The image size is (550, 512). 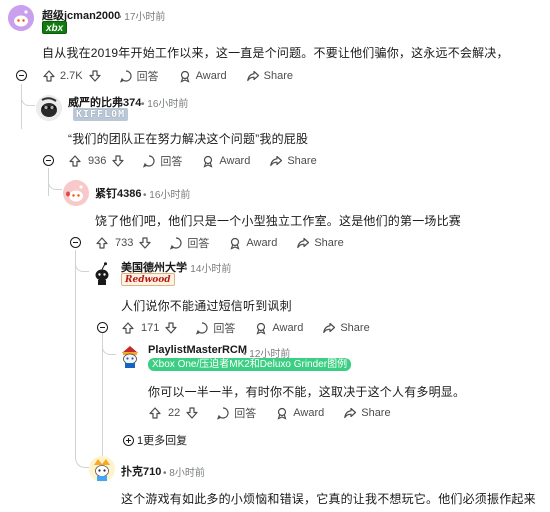 What do you see at coordinates (142, 17) in the screenshot?
I see `timestamp: • 17小时前` at bounding box center [142, 17].